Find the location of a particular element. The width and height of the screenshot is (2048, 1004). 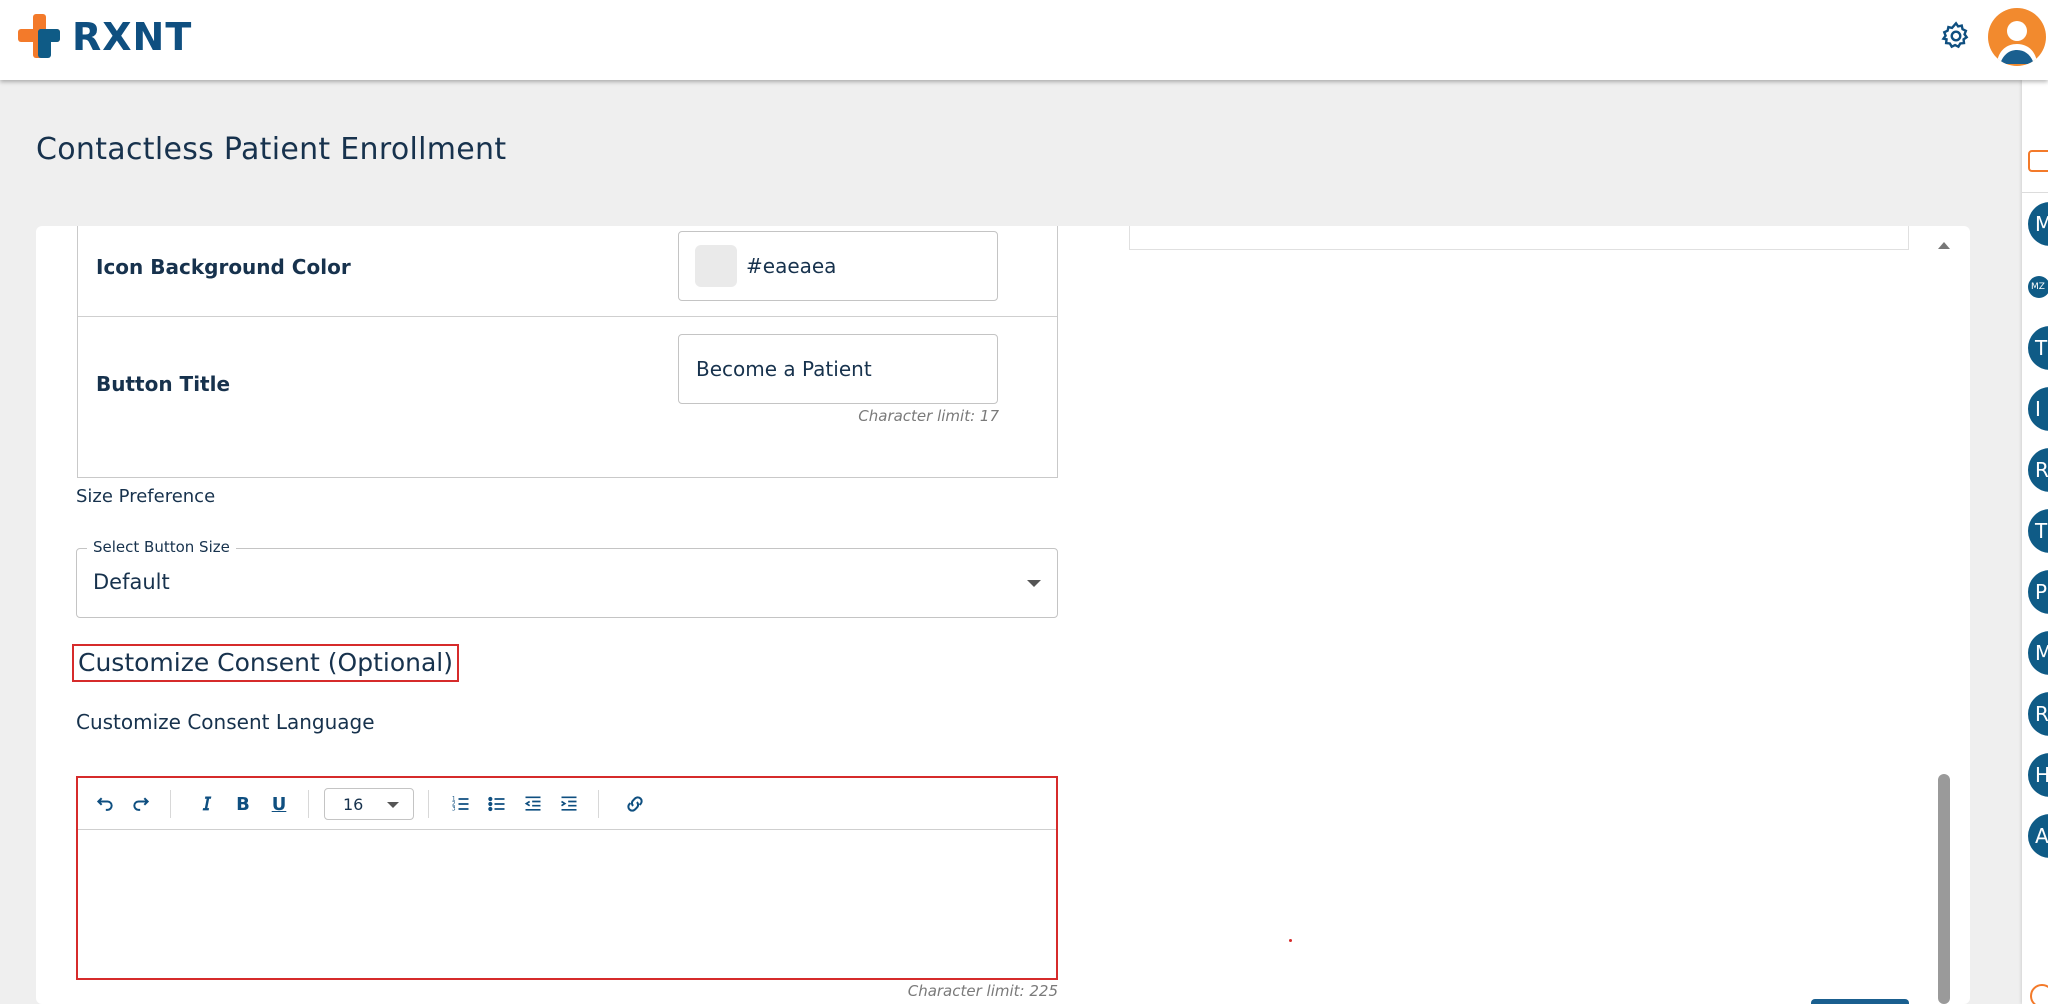

font-size-select: 16 is located at coordinates (369, 804).